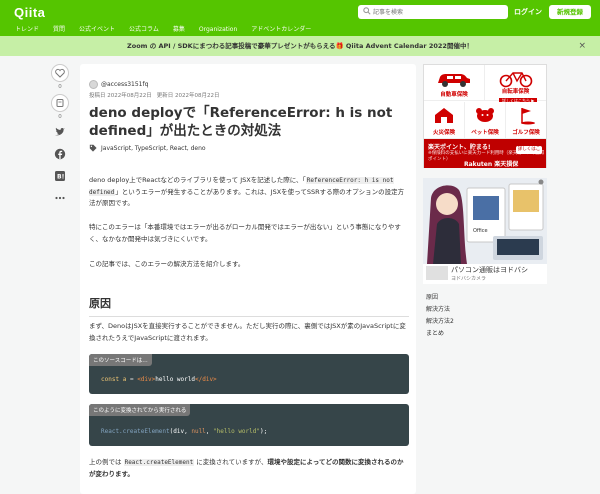  I want to click on ad-label: 自転車保険, so click(515, 92).